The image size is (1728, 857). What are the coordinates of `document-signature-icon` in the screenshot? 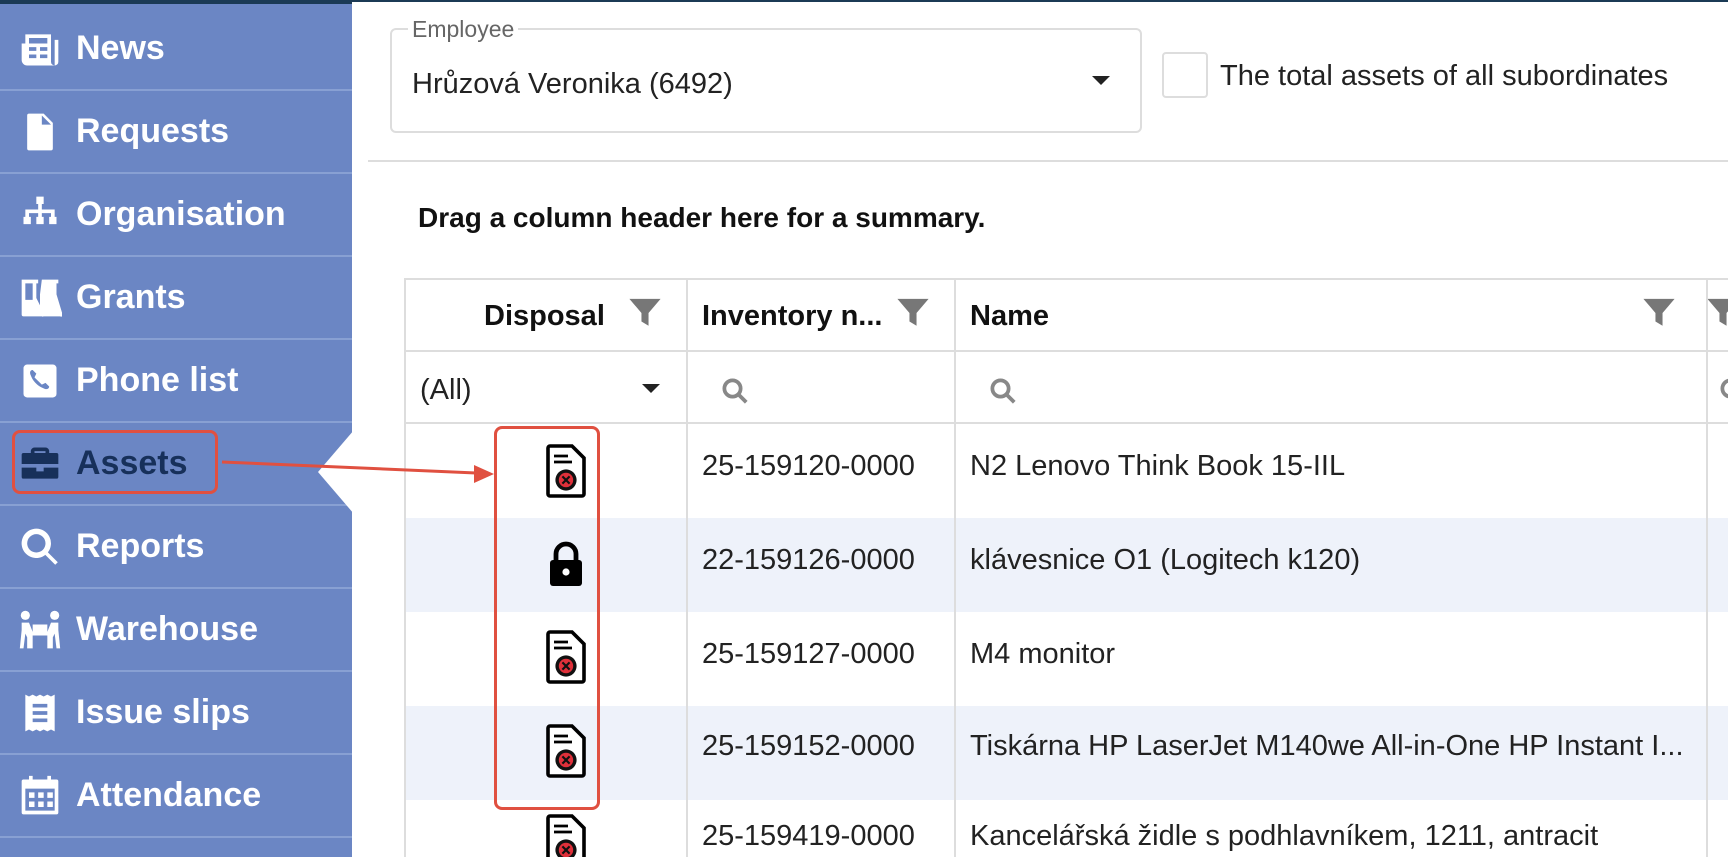 It's located at (40, 132).